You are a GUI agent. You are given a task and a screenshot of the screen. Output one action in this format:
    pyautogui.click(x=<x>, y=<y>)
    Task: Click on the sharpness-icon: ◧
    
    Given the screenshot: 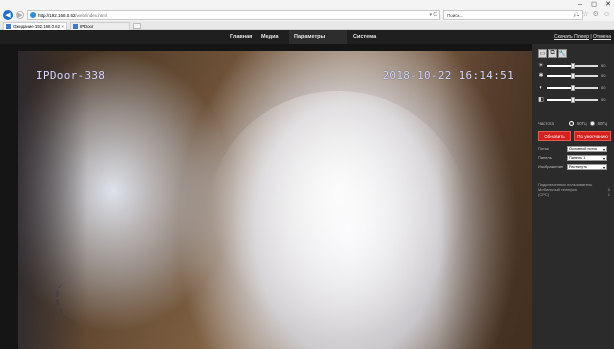 What is the action you would take?
    pyautogui.click(x=541, y=100)
    